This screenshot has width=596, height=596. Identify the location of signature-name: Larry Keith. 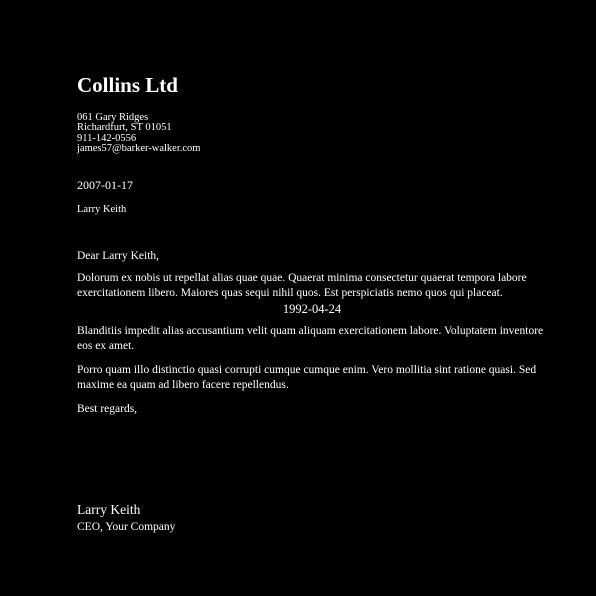
(109, 509).